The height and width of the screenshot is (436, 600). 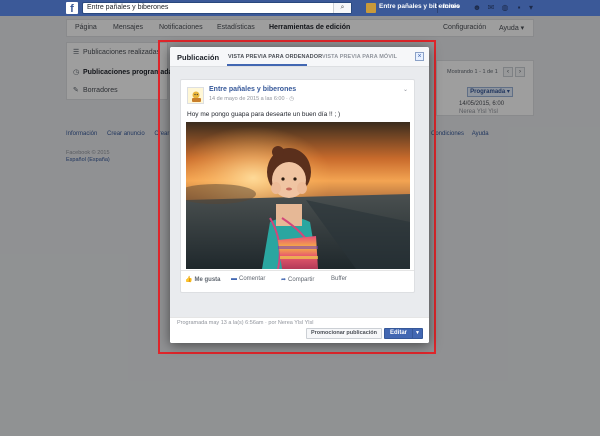 I want to click on buffer-label: Buffer, so click(x=339, y=279).